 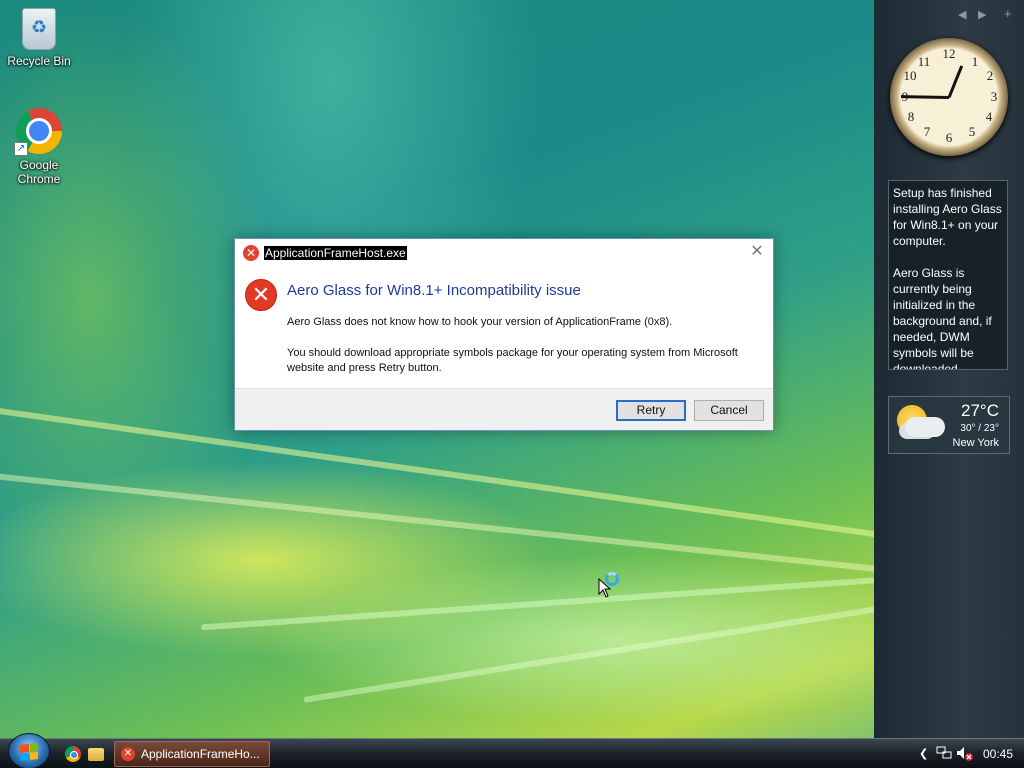 What do you see at coordinates (975, 443) in the screenshot?
I see `weather-city: New York` at bounding box center [975, 443].